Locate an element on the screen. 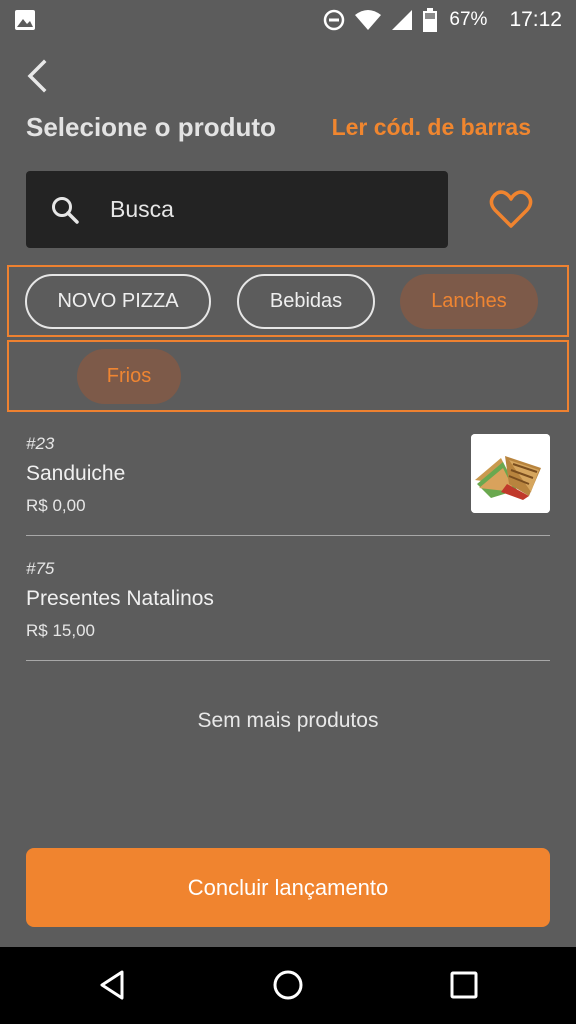 The width and height of the screenshot is (576, 1024). system-nav-bar is located at coordinates (288, 985).